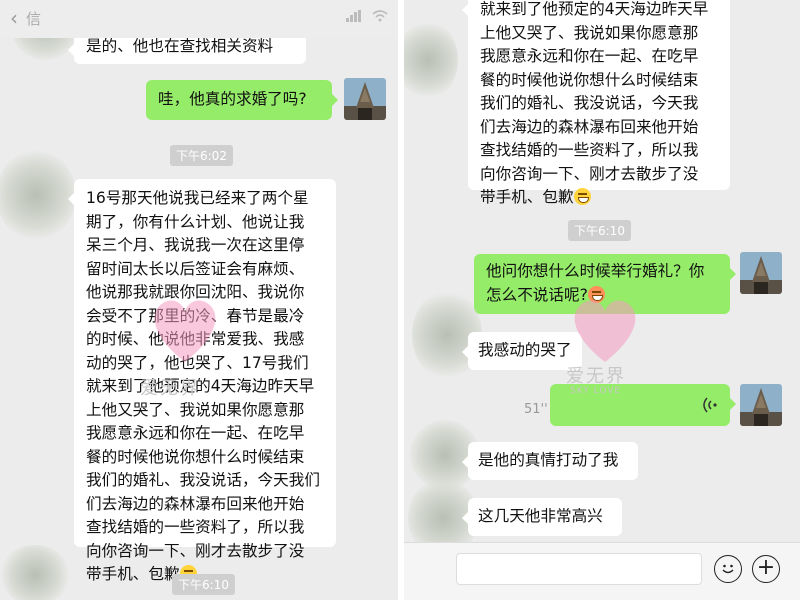 This screenshot has height=600, width=800. I want to click on wifi-icon, so click(380, 16).